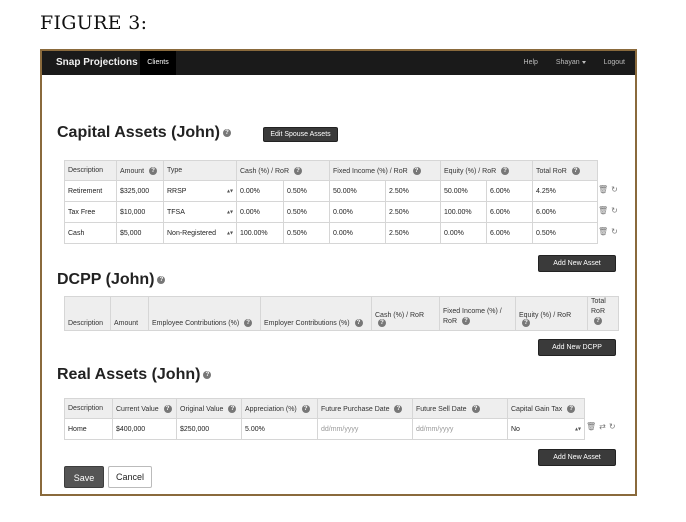 This screenshot has width=686, height=522. I want to click on real-assets-title: Real Assets (John)?, so click(134, 375).